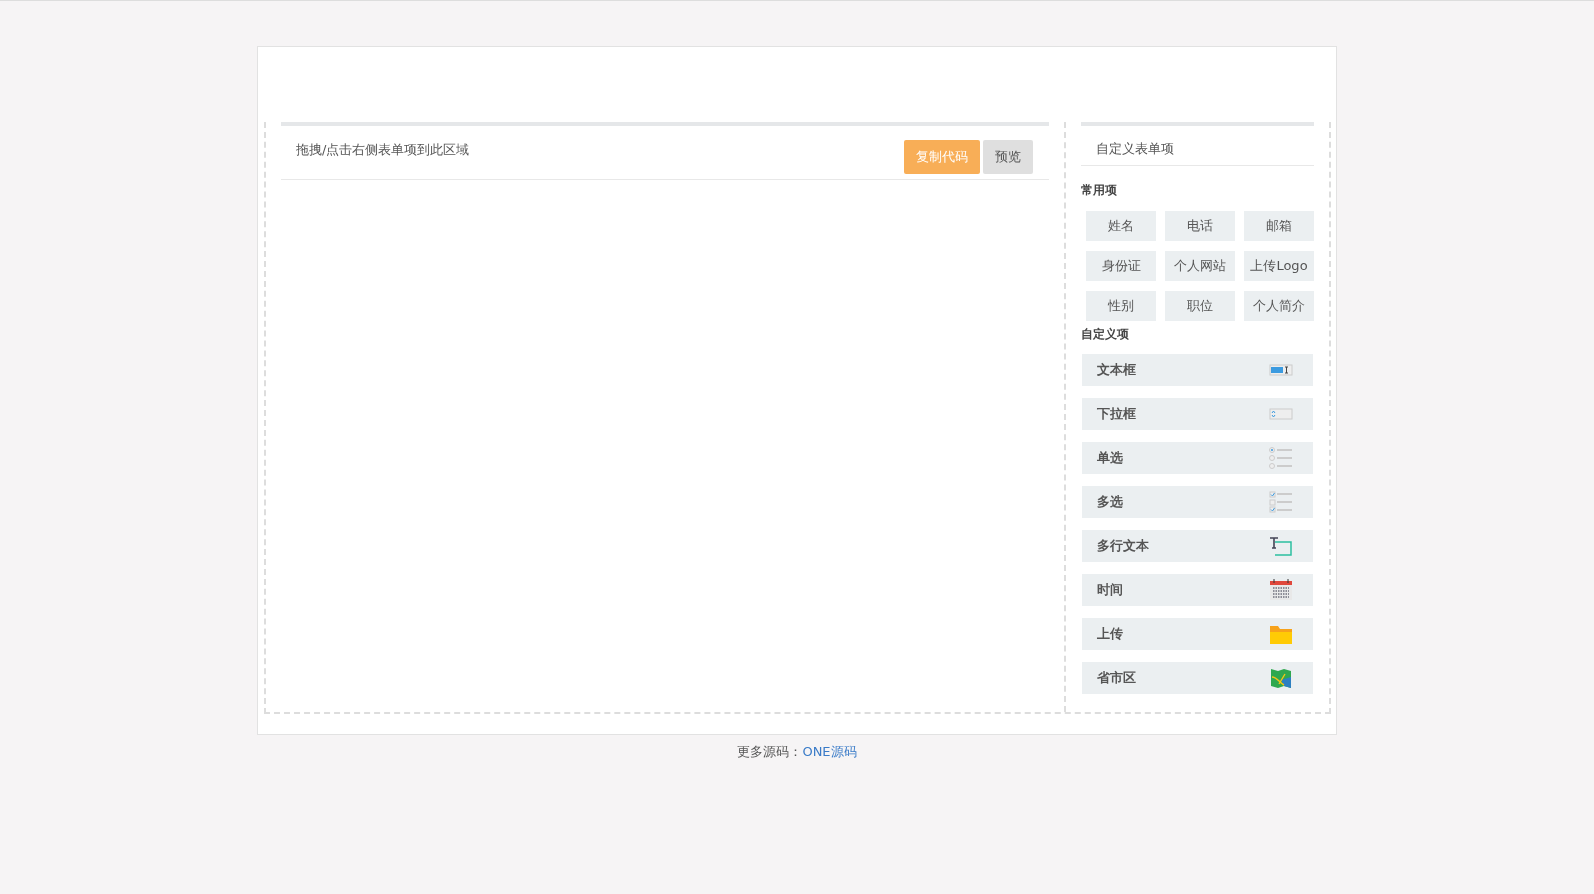 This screenshot has height=894, width=1594. What do you see at coordinates (1105, 334) in the screenshot?
I see `section-heading: 自定义项` at bounding box center [1105, 334].